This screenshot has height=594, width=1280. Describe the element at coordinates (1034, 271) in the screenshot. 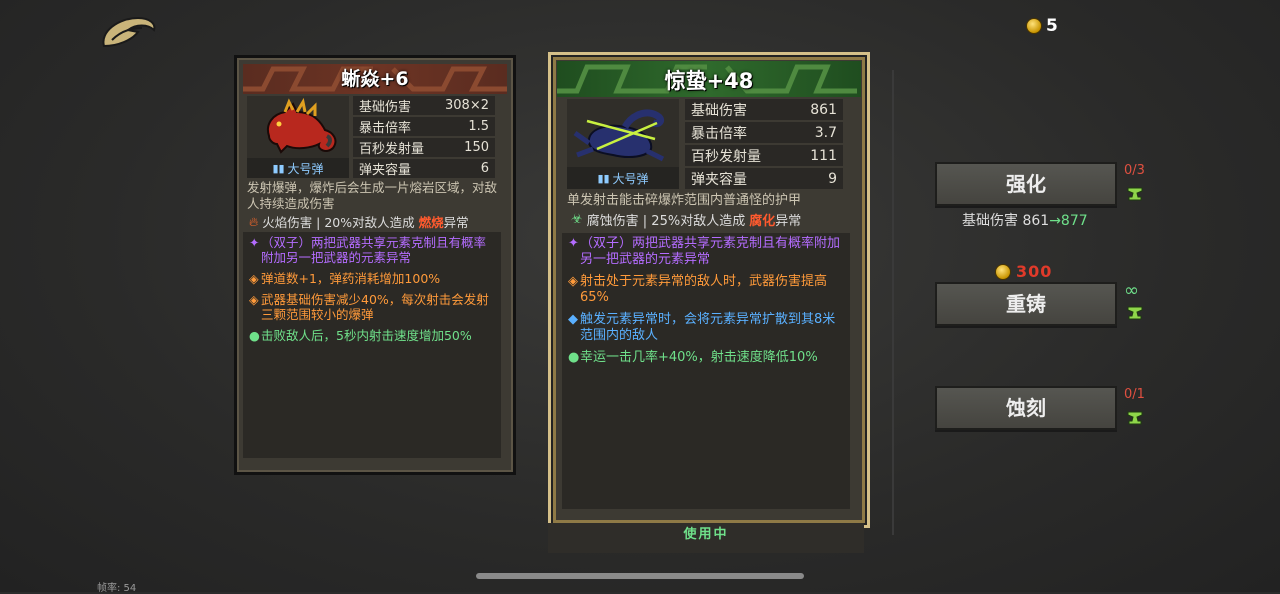

I see `cost-value: 300` at that location.